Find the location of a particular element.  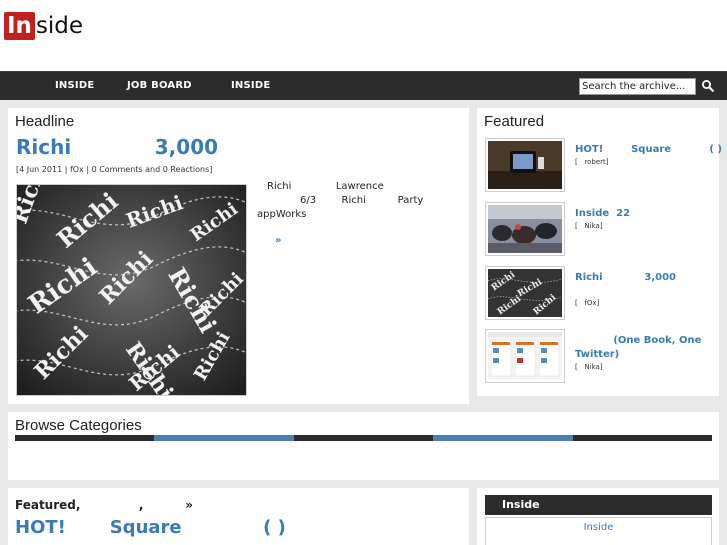

browse-categories-panel: Browse Categories is located at coordinates (363, 446).